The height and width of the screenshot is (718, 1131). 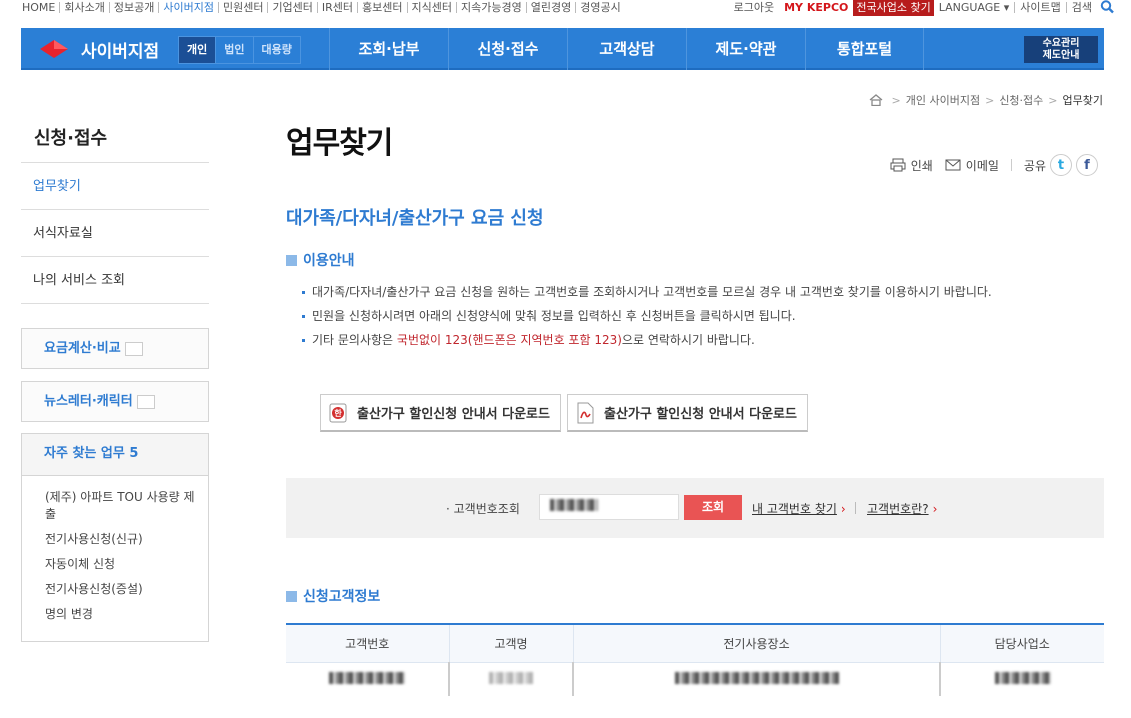 I want to click on seg-corporate: 법인, so click(x=235, y=50).